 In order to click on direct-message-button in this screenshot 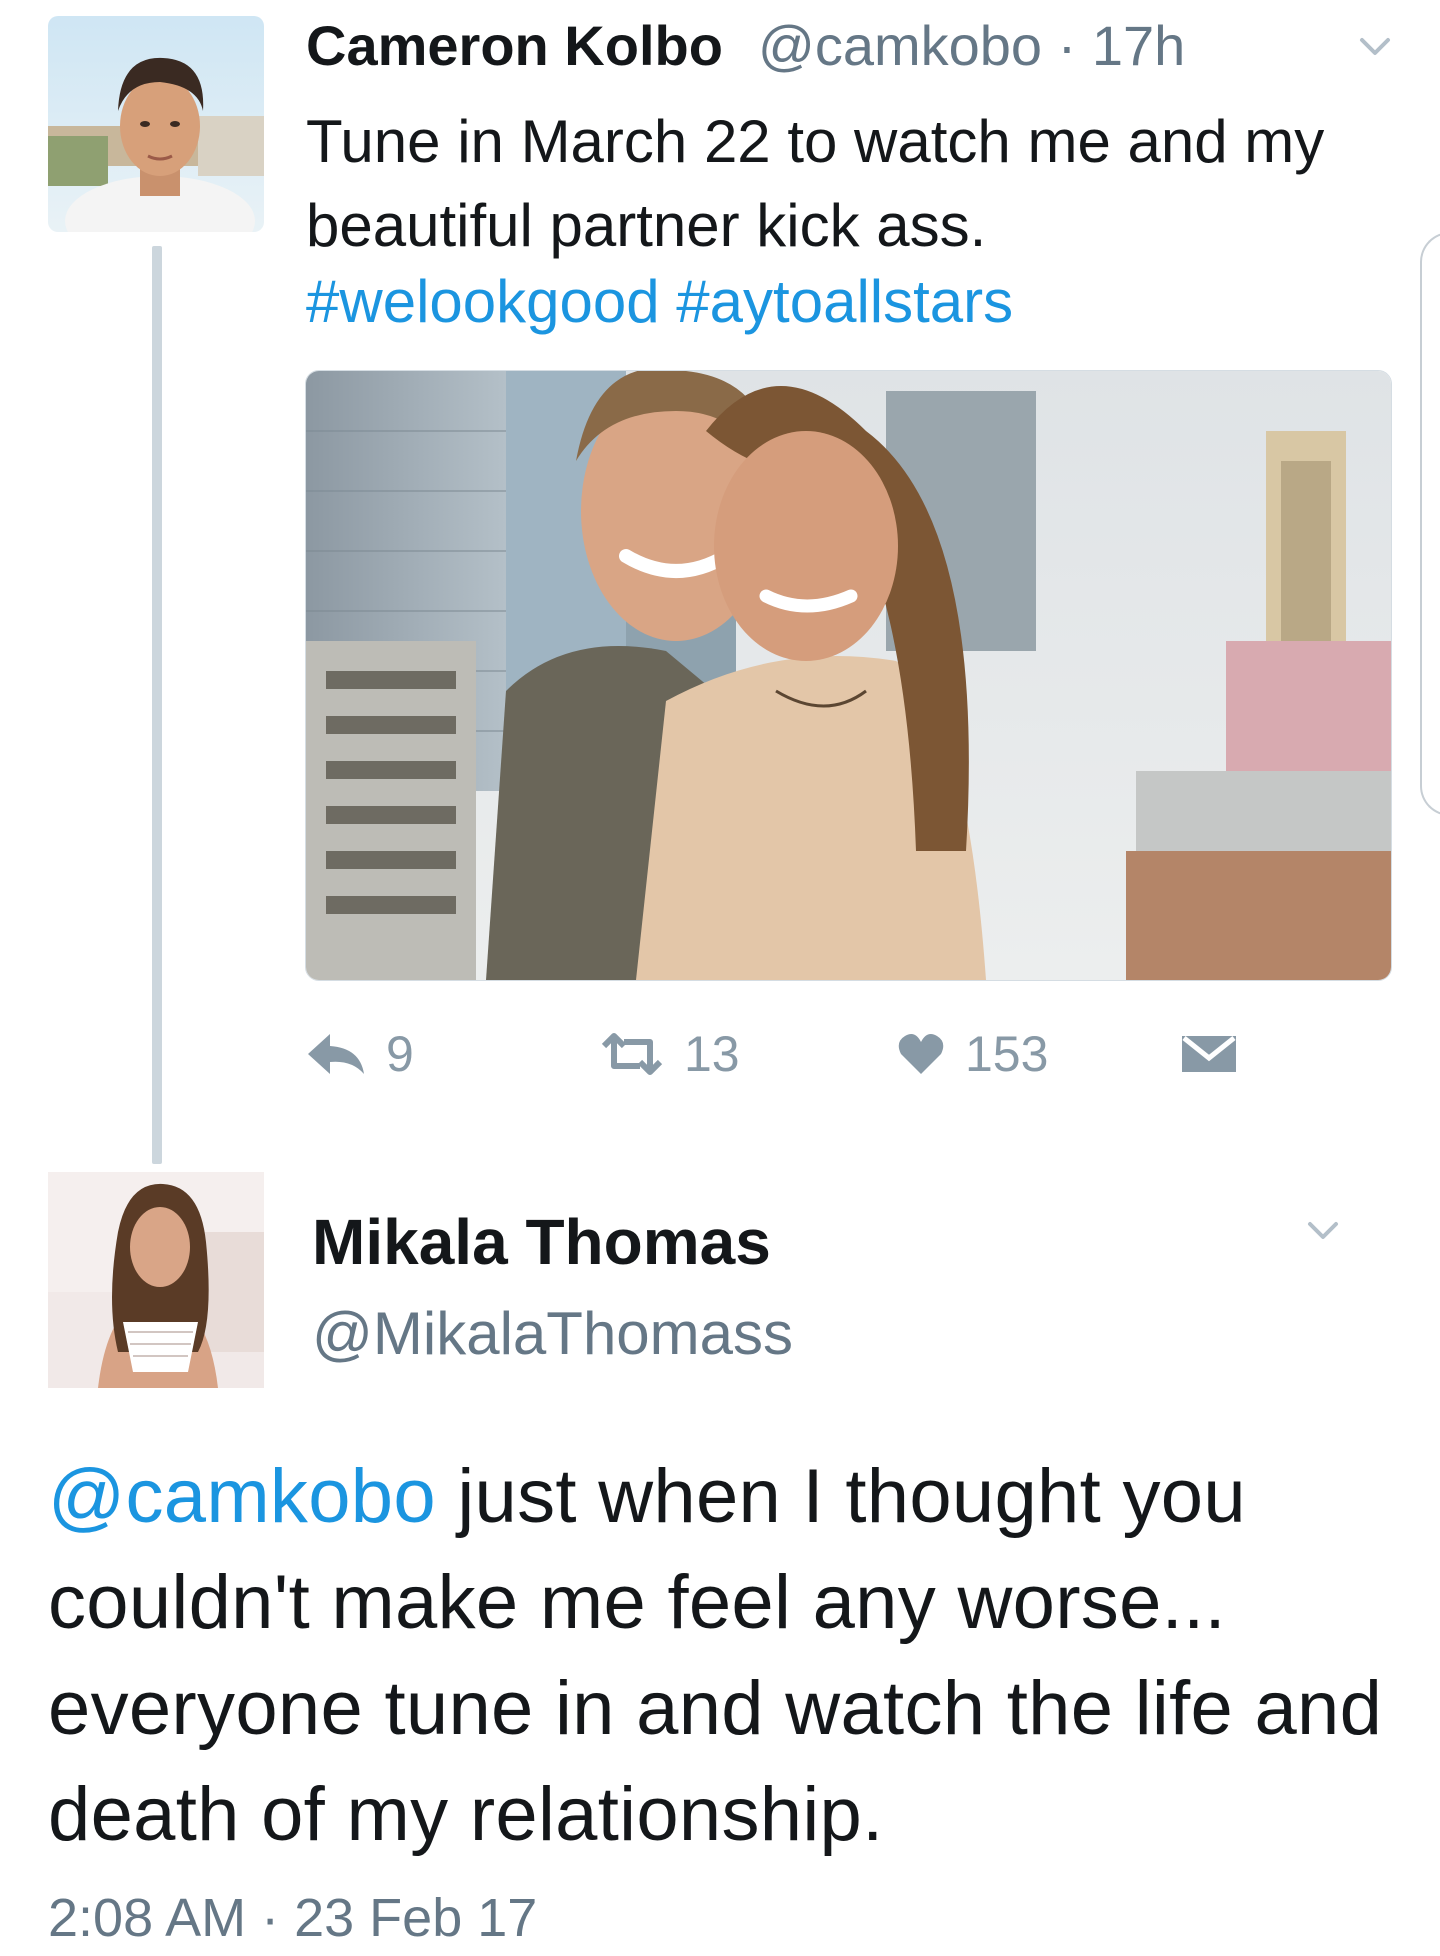, I will do `click(1209, 1054)`.